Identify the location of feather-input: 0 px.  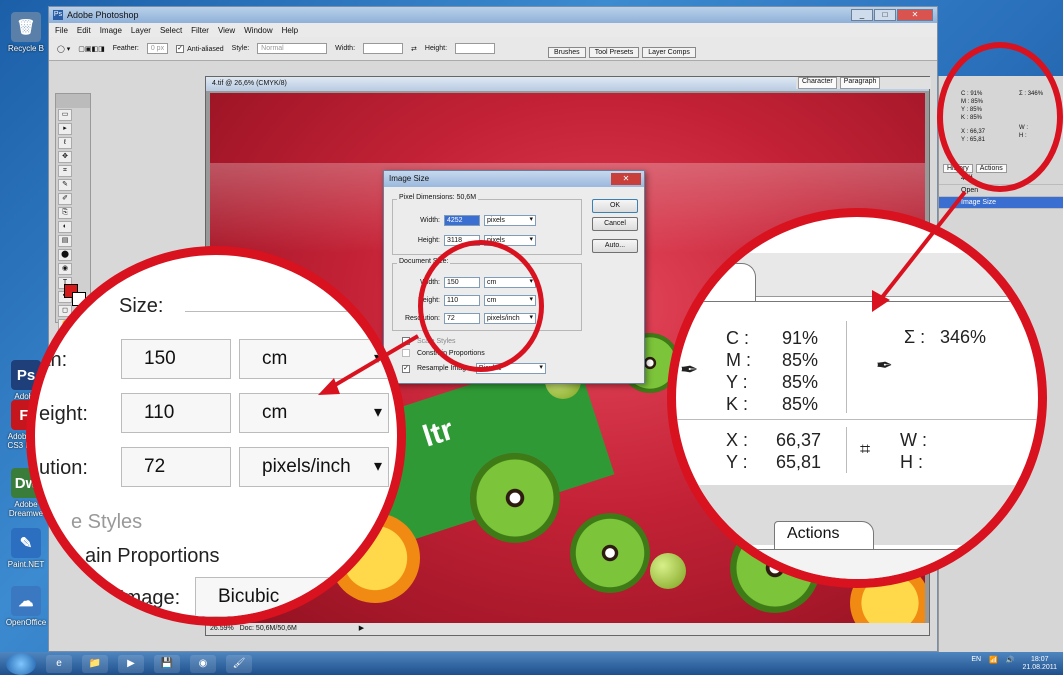
(157, 48).